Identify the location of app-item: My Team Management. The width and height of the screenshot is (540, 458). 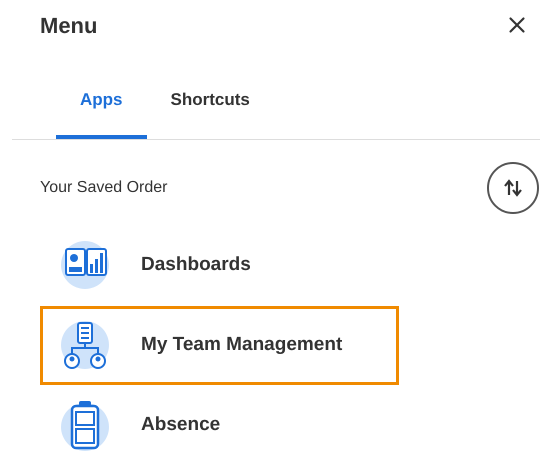
(219, 345).